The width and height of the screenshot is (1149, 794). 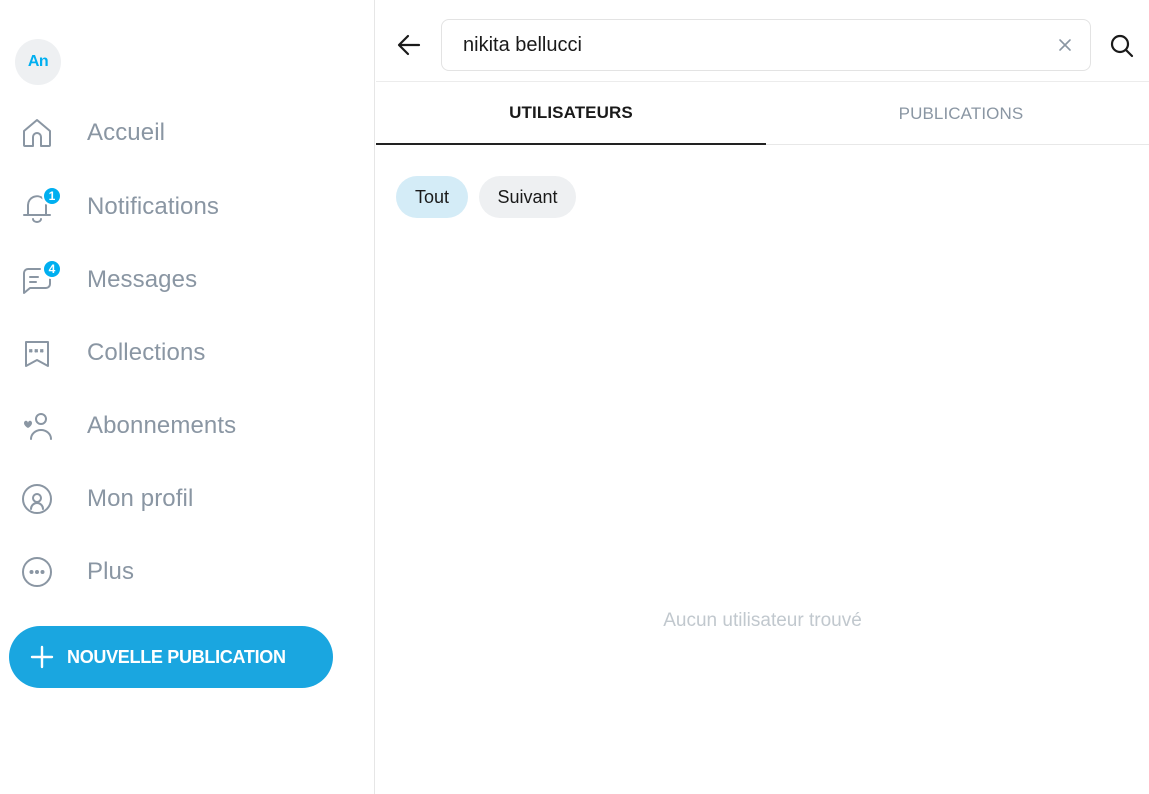 What do you see at coordinates (140, 498) in the screenshot?
I see `sidebar-item-label: Mon profil` at bounding box center [140, 498].